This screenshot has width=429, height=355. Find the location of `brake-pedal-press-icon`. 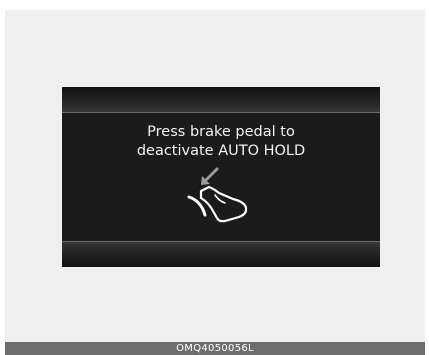

brake-pedal-press-icon is located at coordinates (217, 195).